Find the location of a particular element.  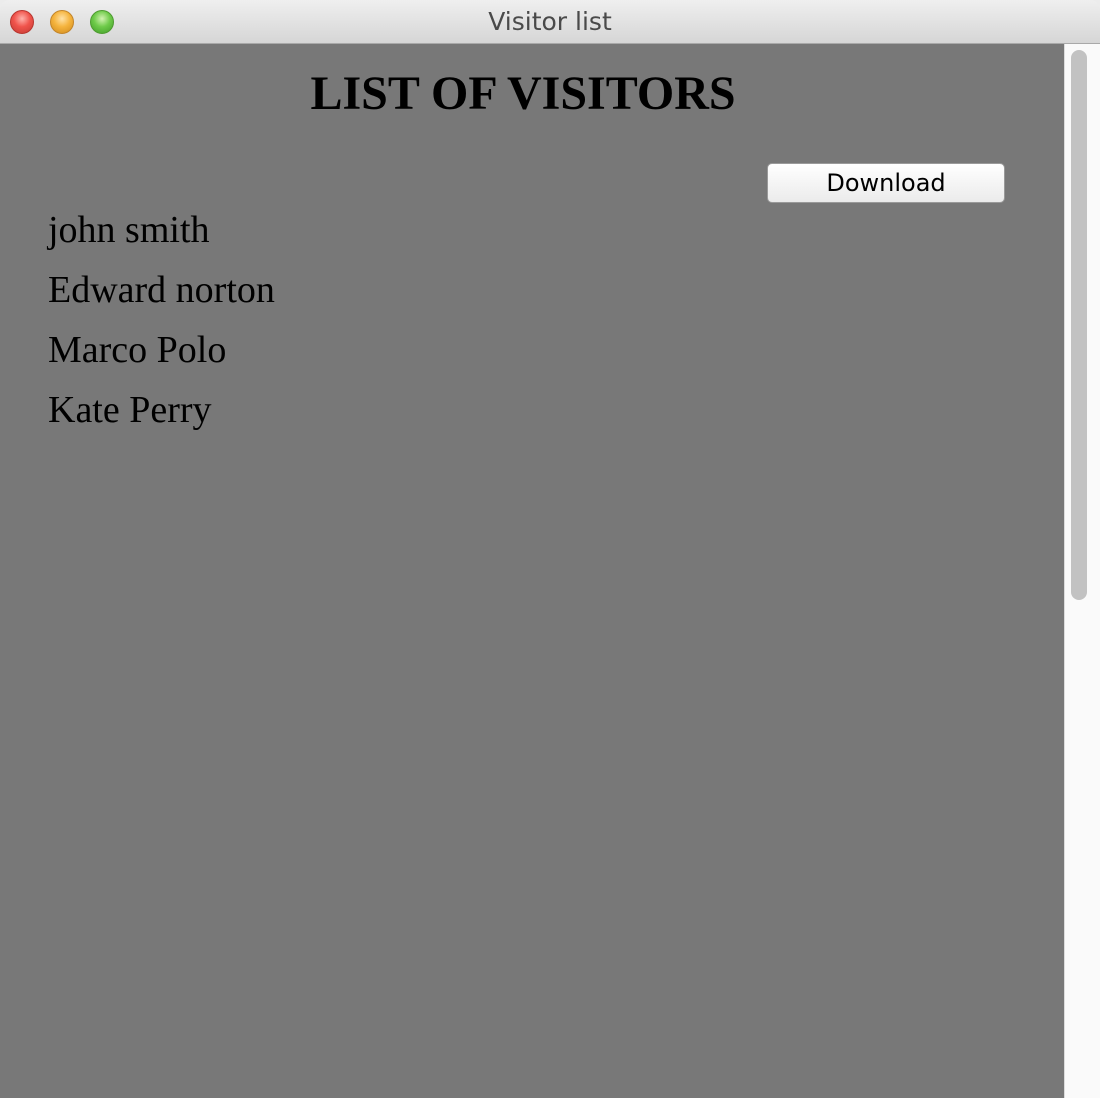

list-item: Marco Polo is located at coordinates (137, 350).